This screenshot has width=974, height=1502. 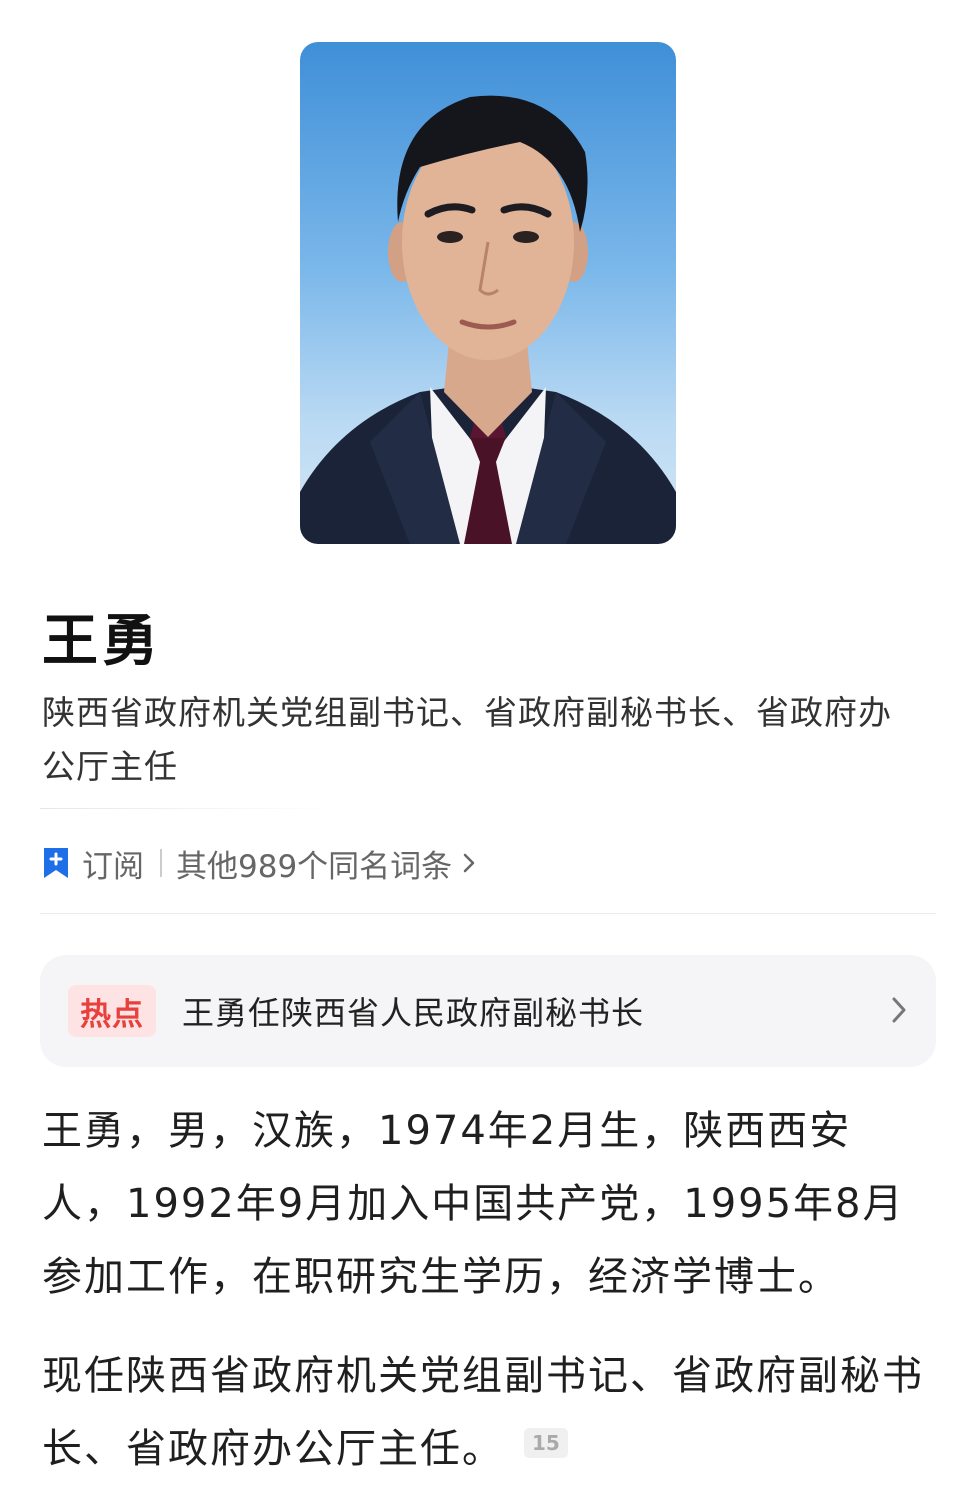 I want to click on current-position-paragraph: 现任陕西省政府机关党组副书记、省政府副秘书长、省政府办公厅主任。 15, so click(x=488, y=1413).